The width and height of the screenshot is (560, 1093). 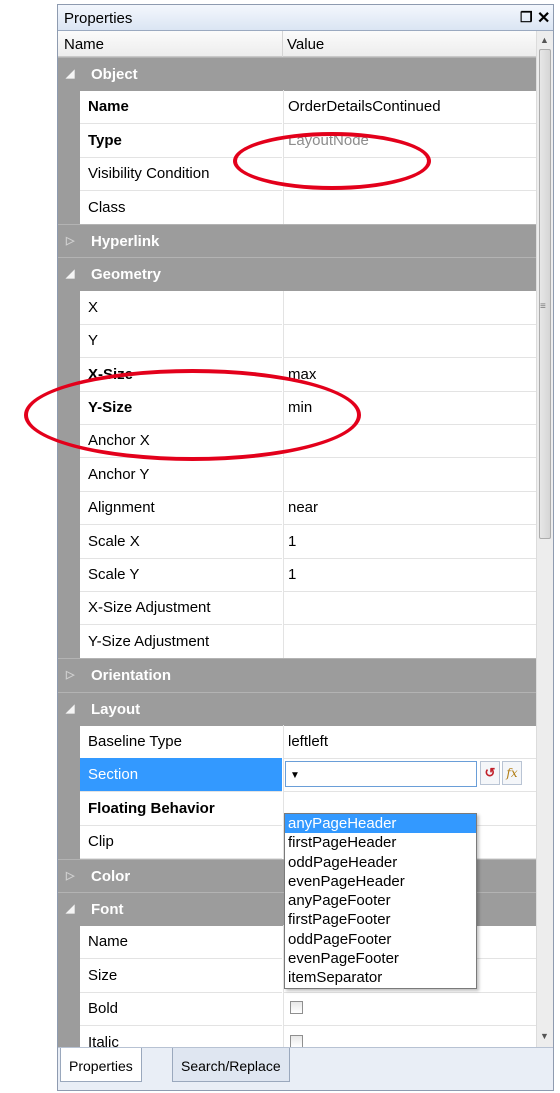 I want to click on property-name-cell: Baseline Type, so click(x=181, y=742).